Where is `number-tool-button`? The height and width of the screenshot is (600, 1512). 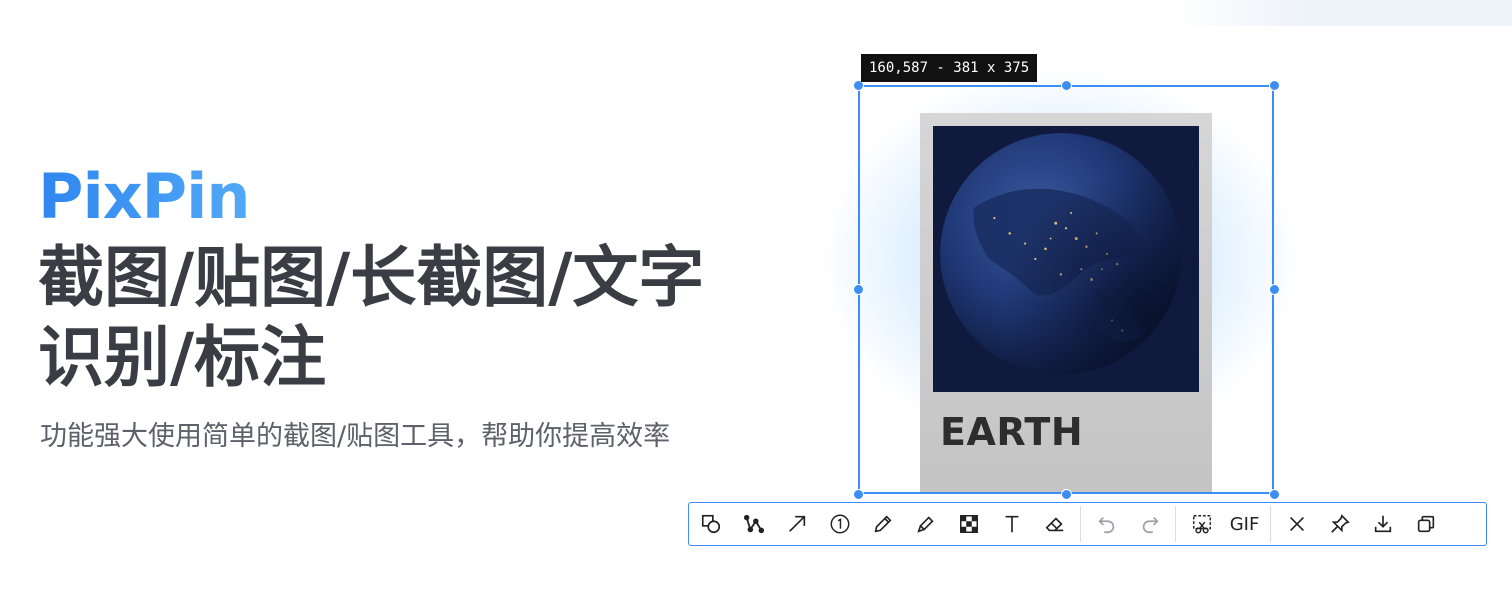
number-tool-button is located at coordinates (839, 524).